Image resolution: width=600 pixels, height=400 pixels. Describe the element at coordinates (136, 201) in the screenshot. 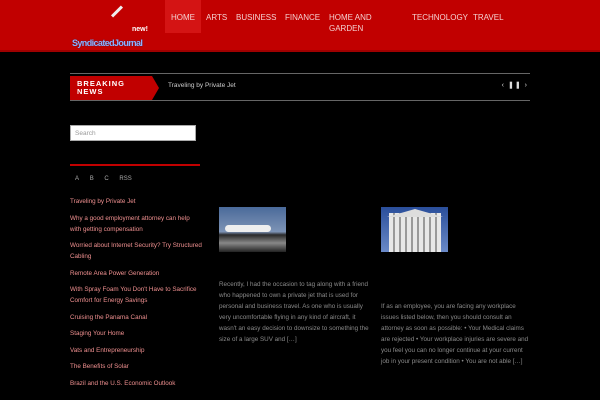

I see `list-item: Traveling by Private Jet` at that location.